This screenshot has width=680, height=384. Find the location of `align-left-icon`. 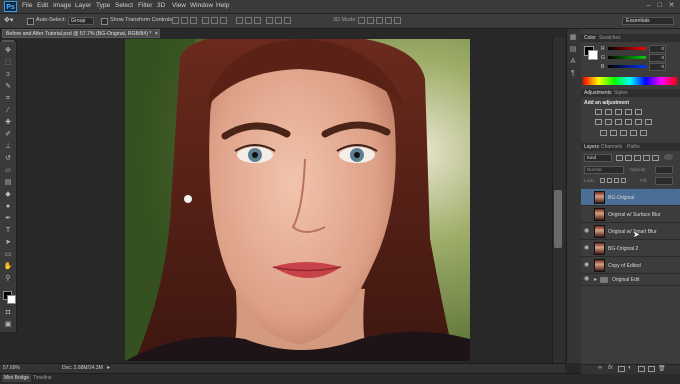

align-left-icon is located at coordinates (205, 20).